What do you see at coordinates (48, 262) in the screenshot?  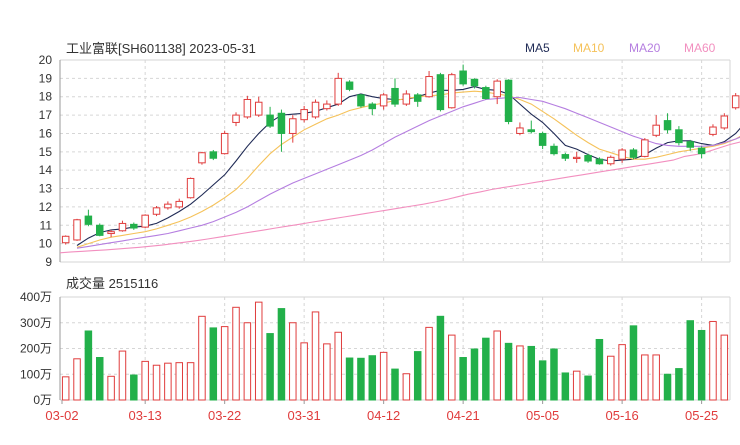 I see `price-tick-label: 9` at bounding box center [48, 262].